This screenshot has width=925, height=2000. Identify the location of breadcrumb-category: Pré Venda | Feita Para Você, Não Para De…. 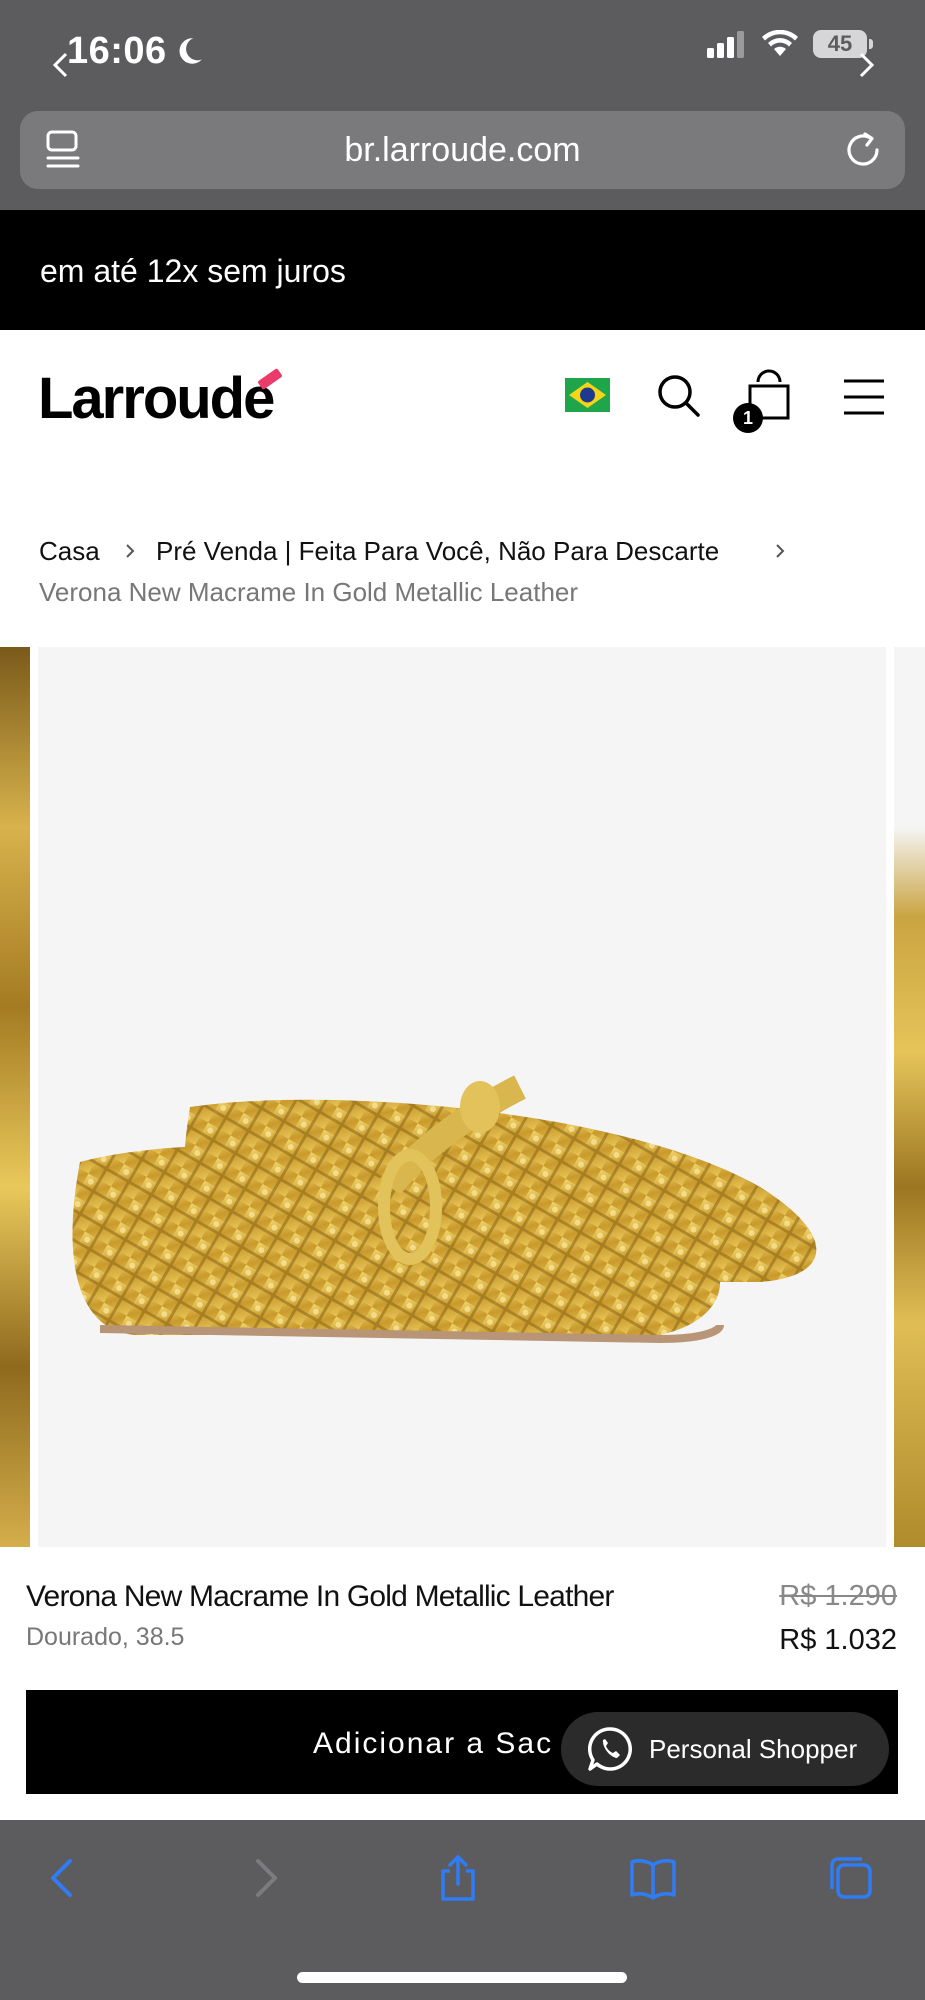
(437, 551).